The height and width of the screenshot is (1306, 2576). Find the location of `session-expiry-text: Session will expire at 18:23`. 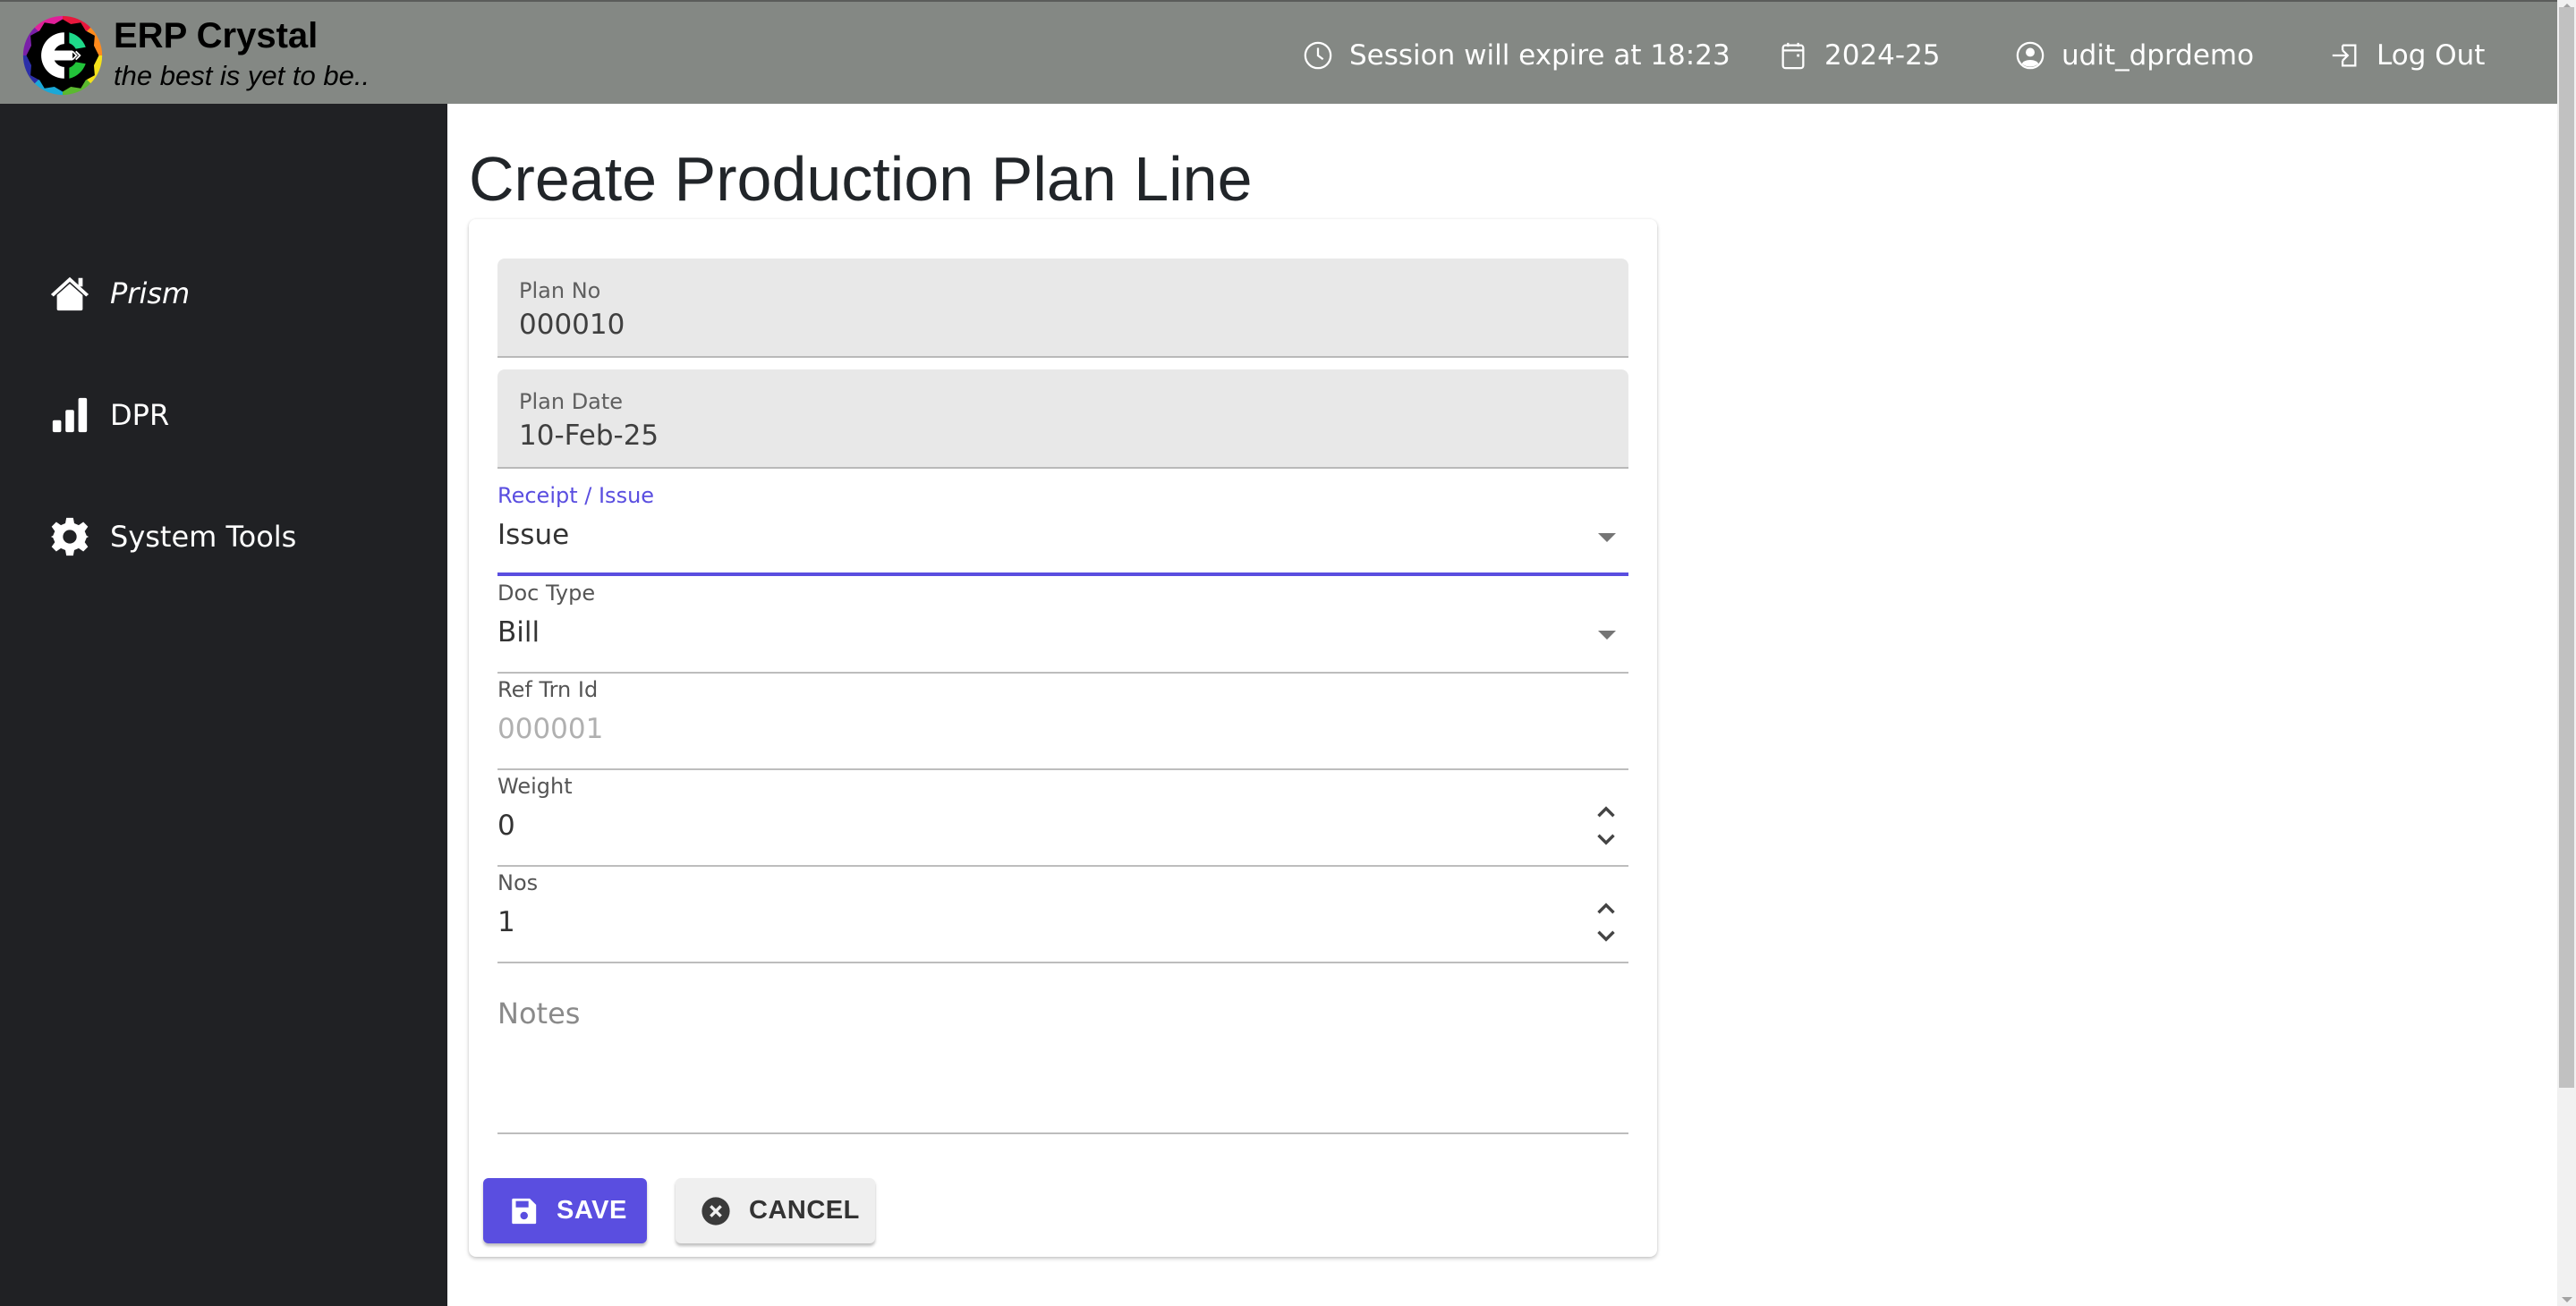

session-expiry-text: Session will expire at 18:23 is located at coordinates (1539, 55).